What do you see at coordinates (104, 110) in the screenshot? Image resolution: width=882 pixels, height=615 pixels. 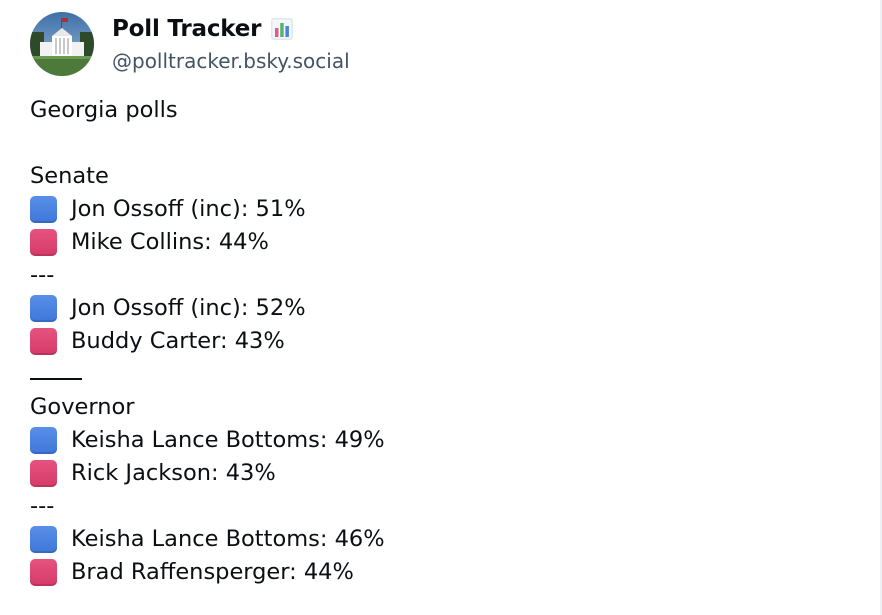 I see `post-text-line: Georgia polls` at bounding box center [104, 110].